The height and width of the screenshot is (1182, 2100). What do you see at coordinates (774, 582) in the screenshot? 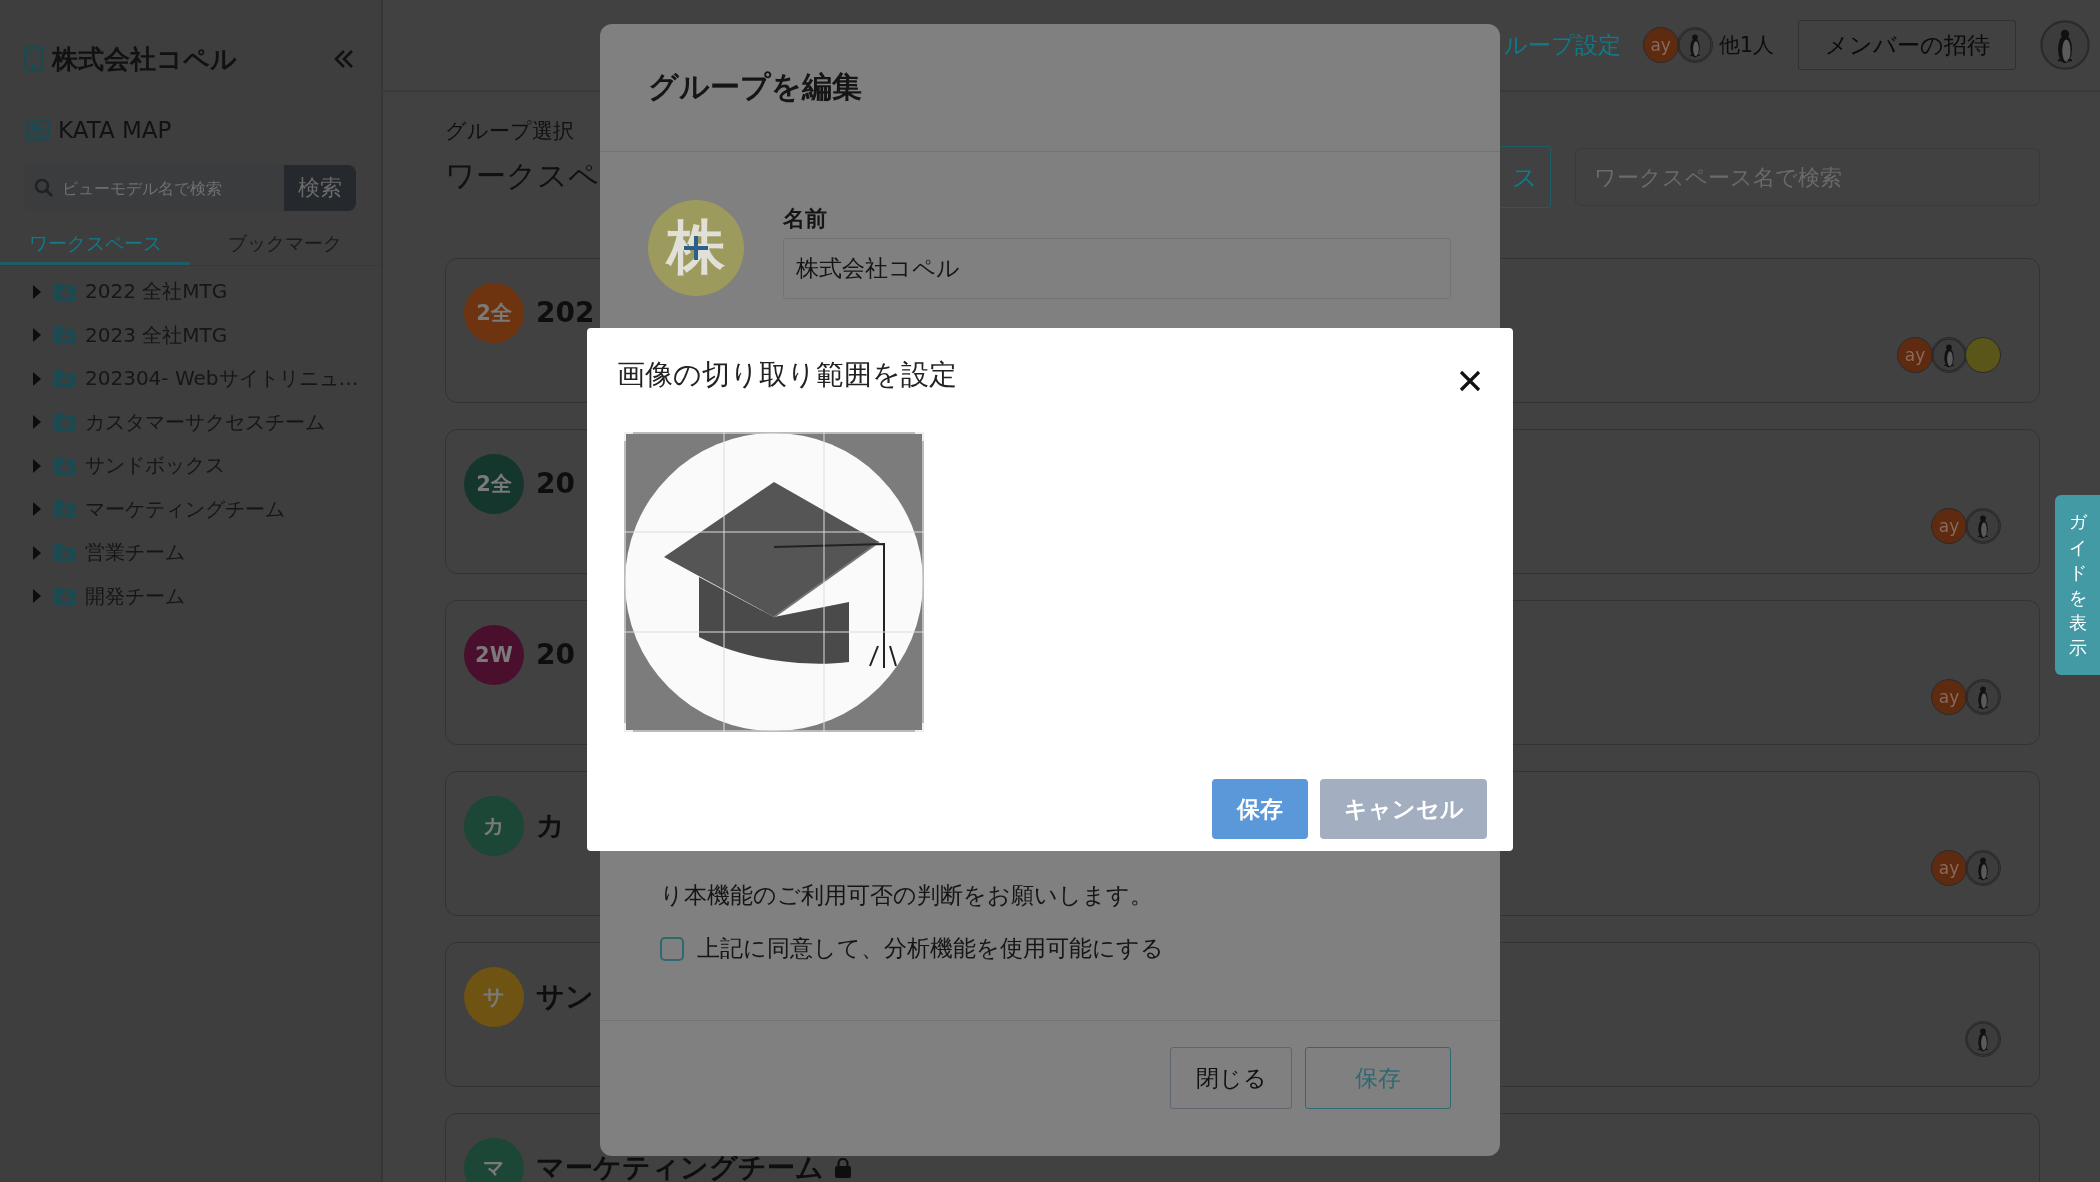
I see `graduation-cap-drawing` at bounding box center [774, 582].